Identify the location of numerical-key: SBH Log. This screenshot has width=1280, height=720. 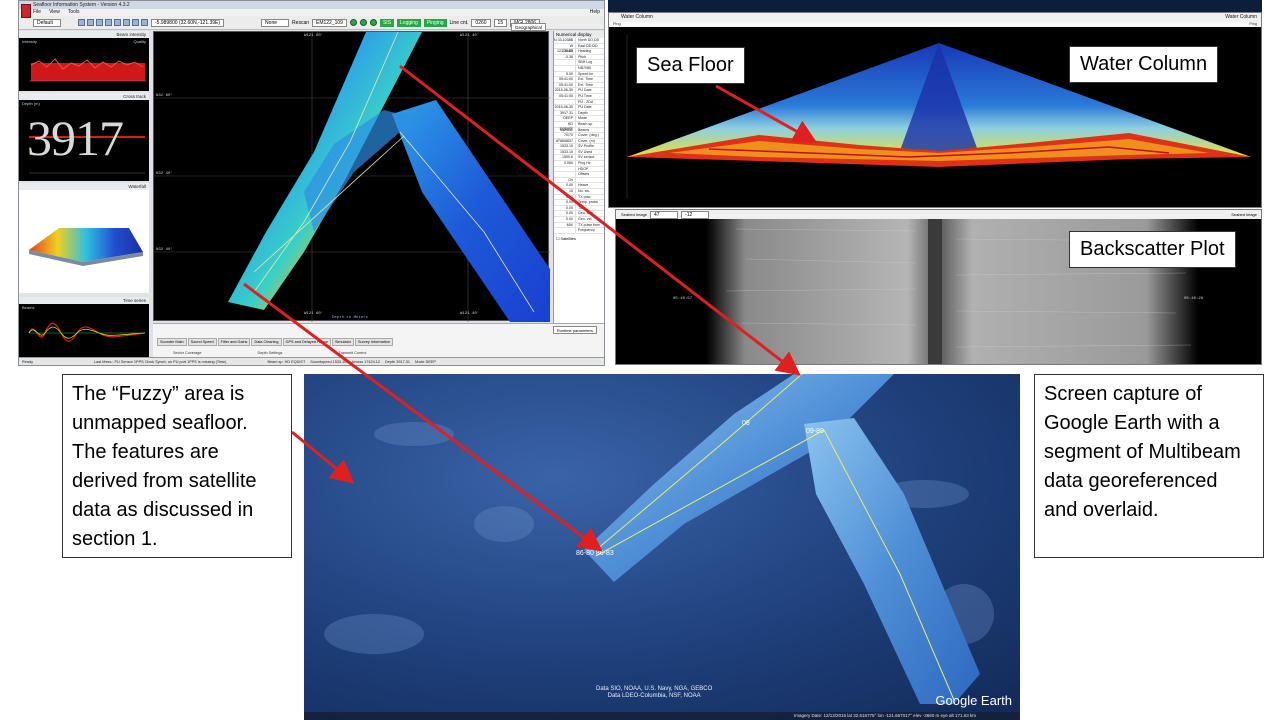
(585, 62).